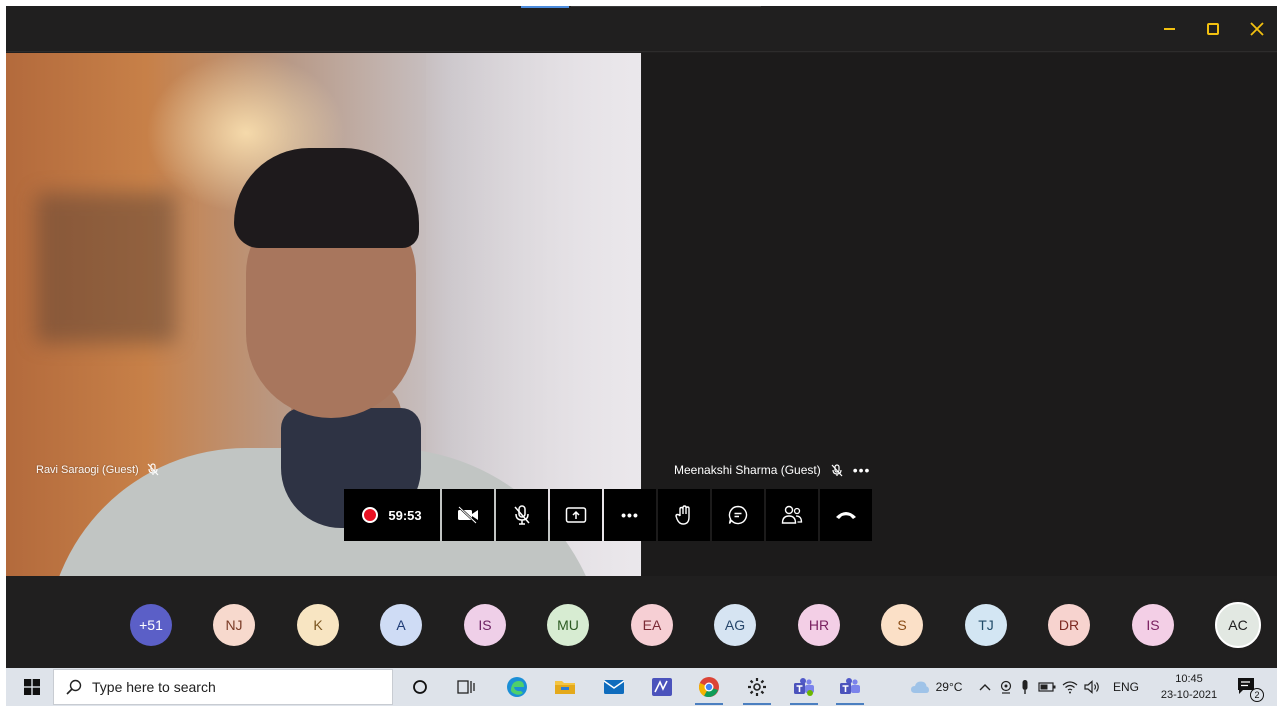  Describe the element at coordinates (747, 470) in the screenshot. I see `participant-name: Meenakshi Sharma (Guest)` at that location.